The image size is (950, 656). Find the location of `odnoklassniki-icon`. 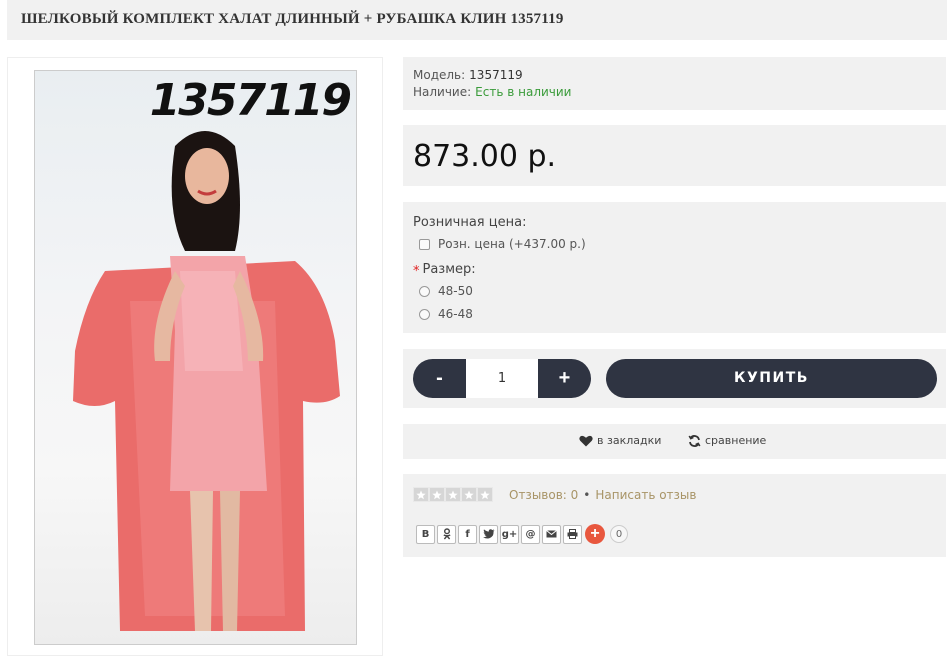

odnoklassniki-icon is located at coordinates (446, 534).